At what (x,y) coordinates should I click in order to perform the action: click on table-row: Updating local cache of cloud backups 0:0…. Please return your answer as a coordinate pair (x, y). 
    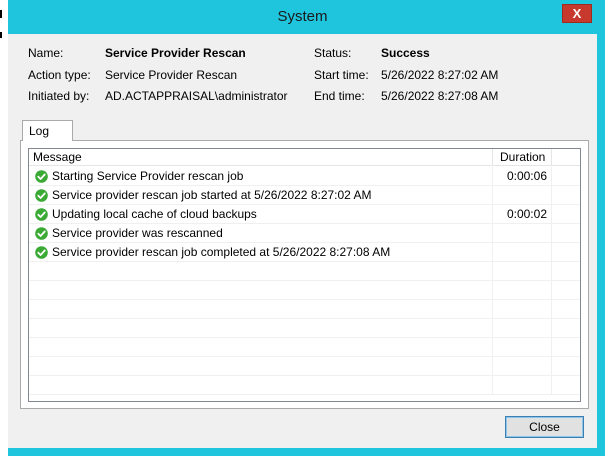
    Looking at the image, I should click on (304, 214).